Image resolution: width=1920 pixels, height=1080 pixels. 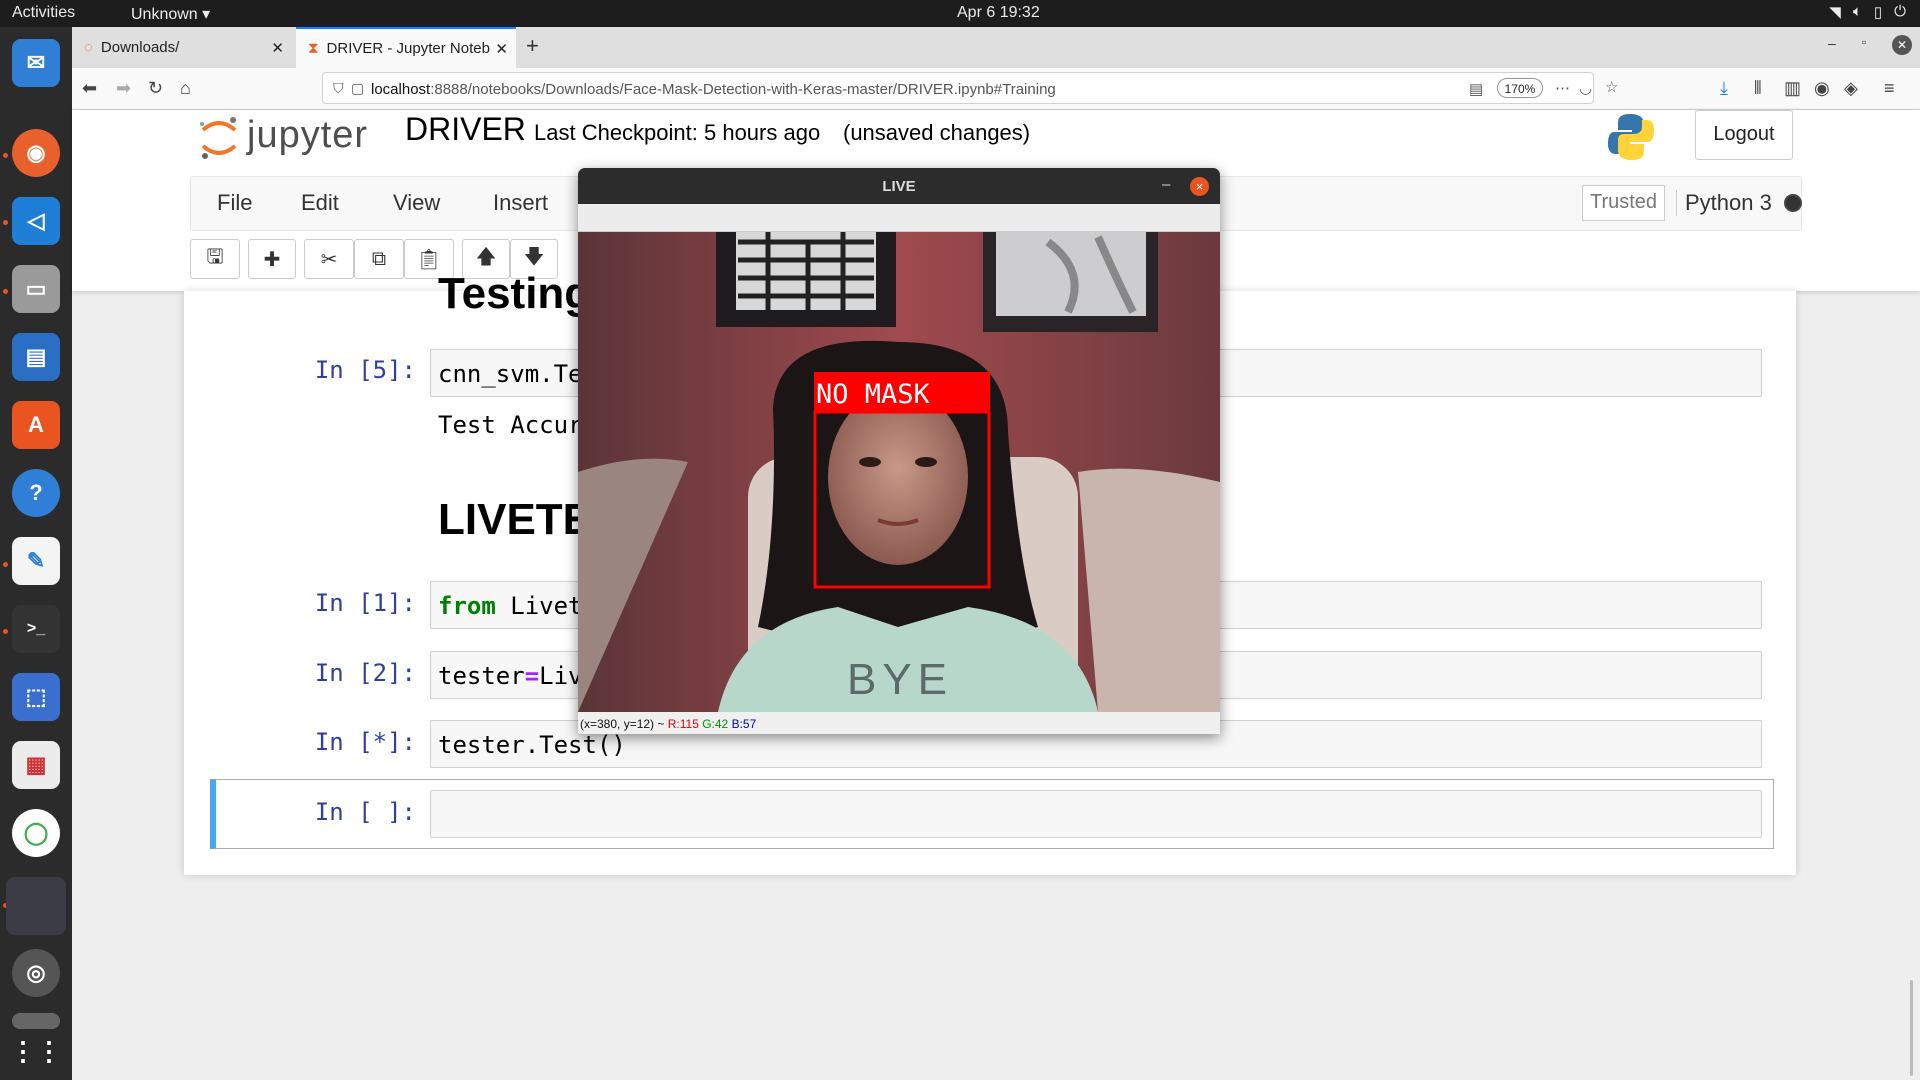 I want to click on live-minimize-button: –, so click(x=1166, y=184).